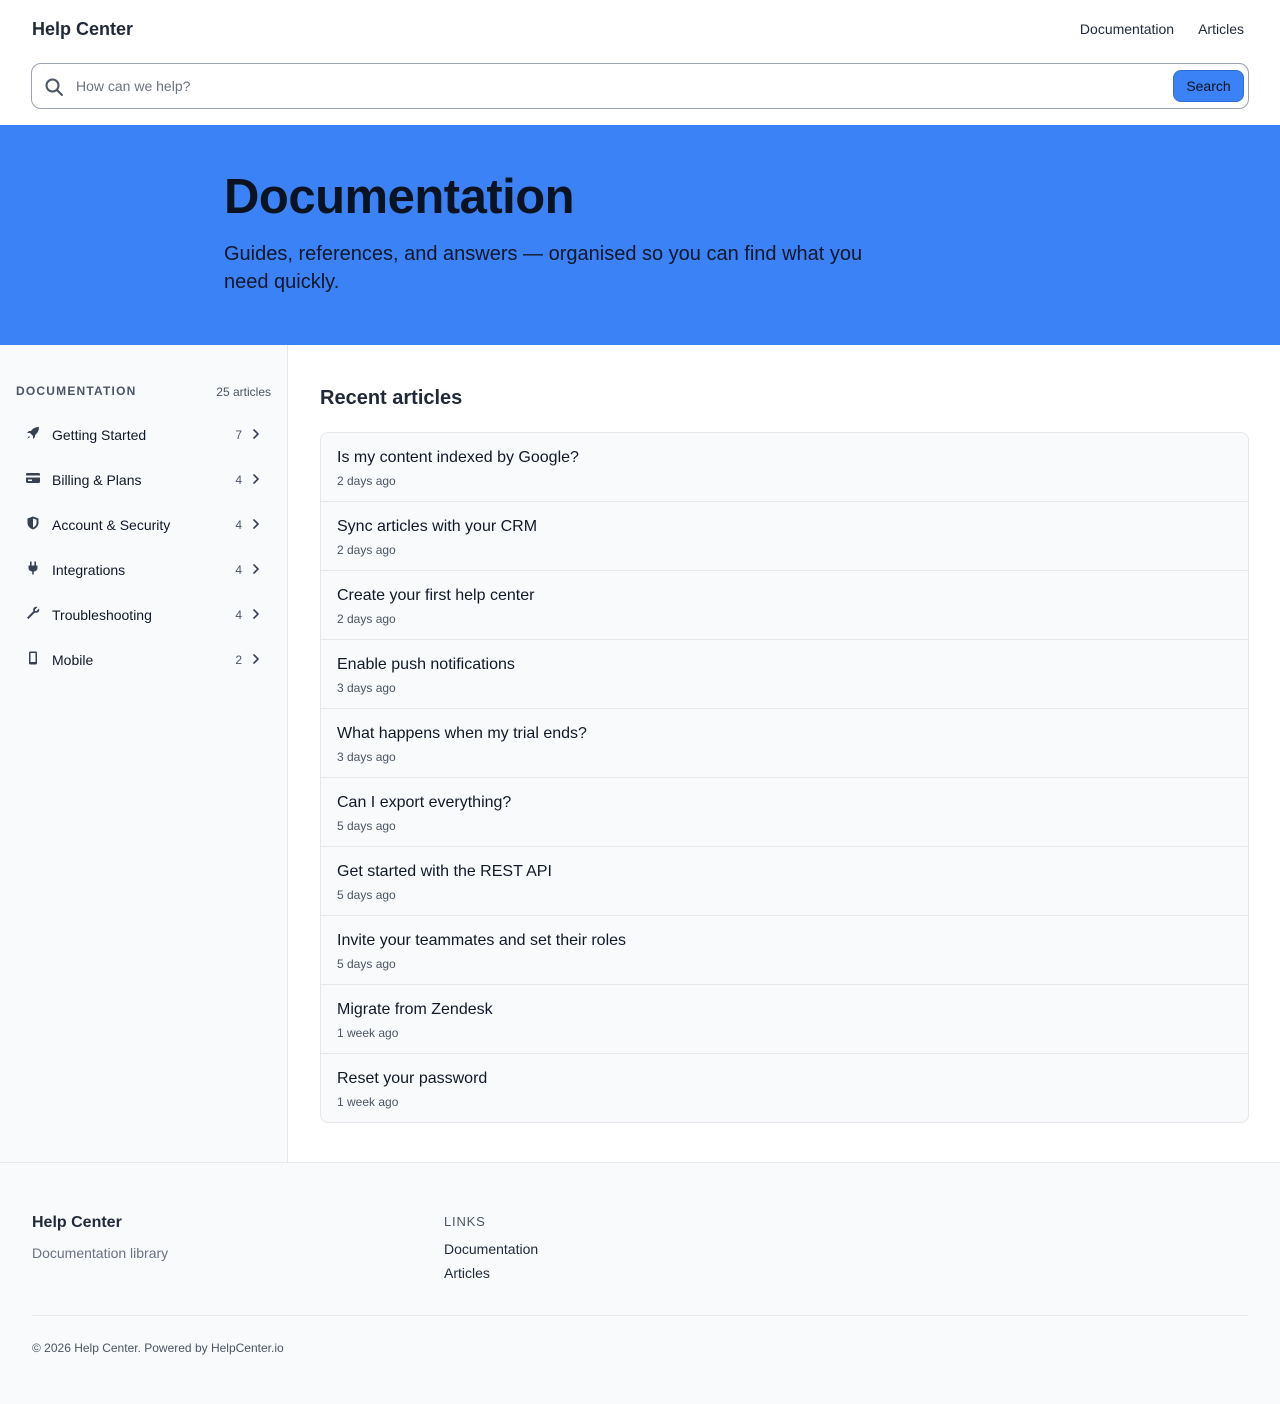 The width and height of the screenshot is (1280, 1404). I want to click on top-nav: Documentation Articles, so click(1162, 29).